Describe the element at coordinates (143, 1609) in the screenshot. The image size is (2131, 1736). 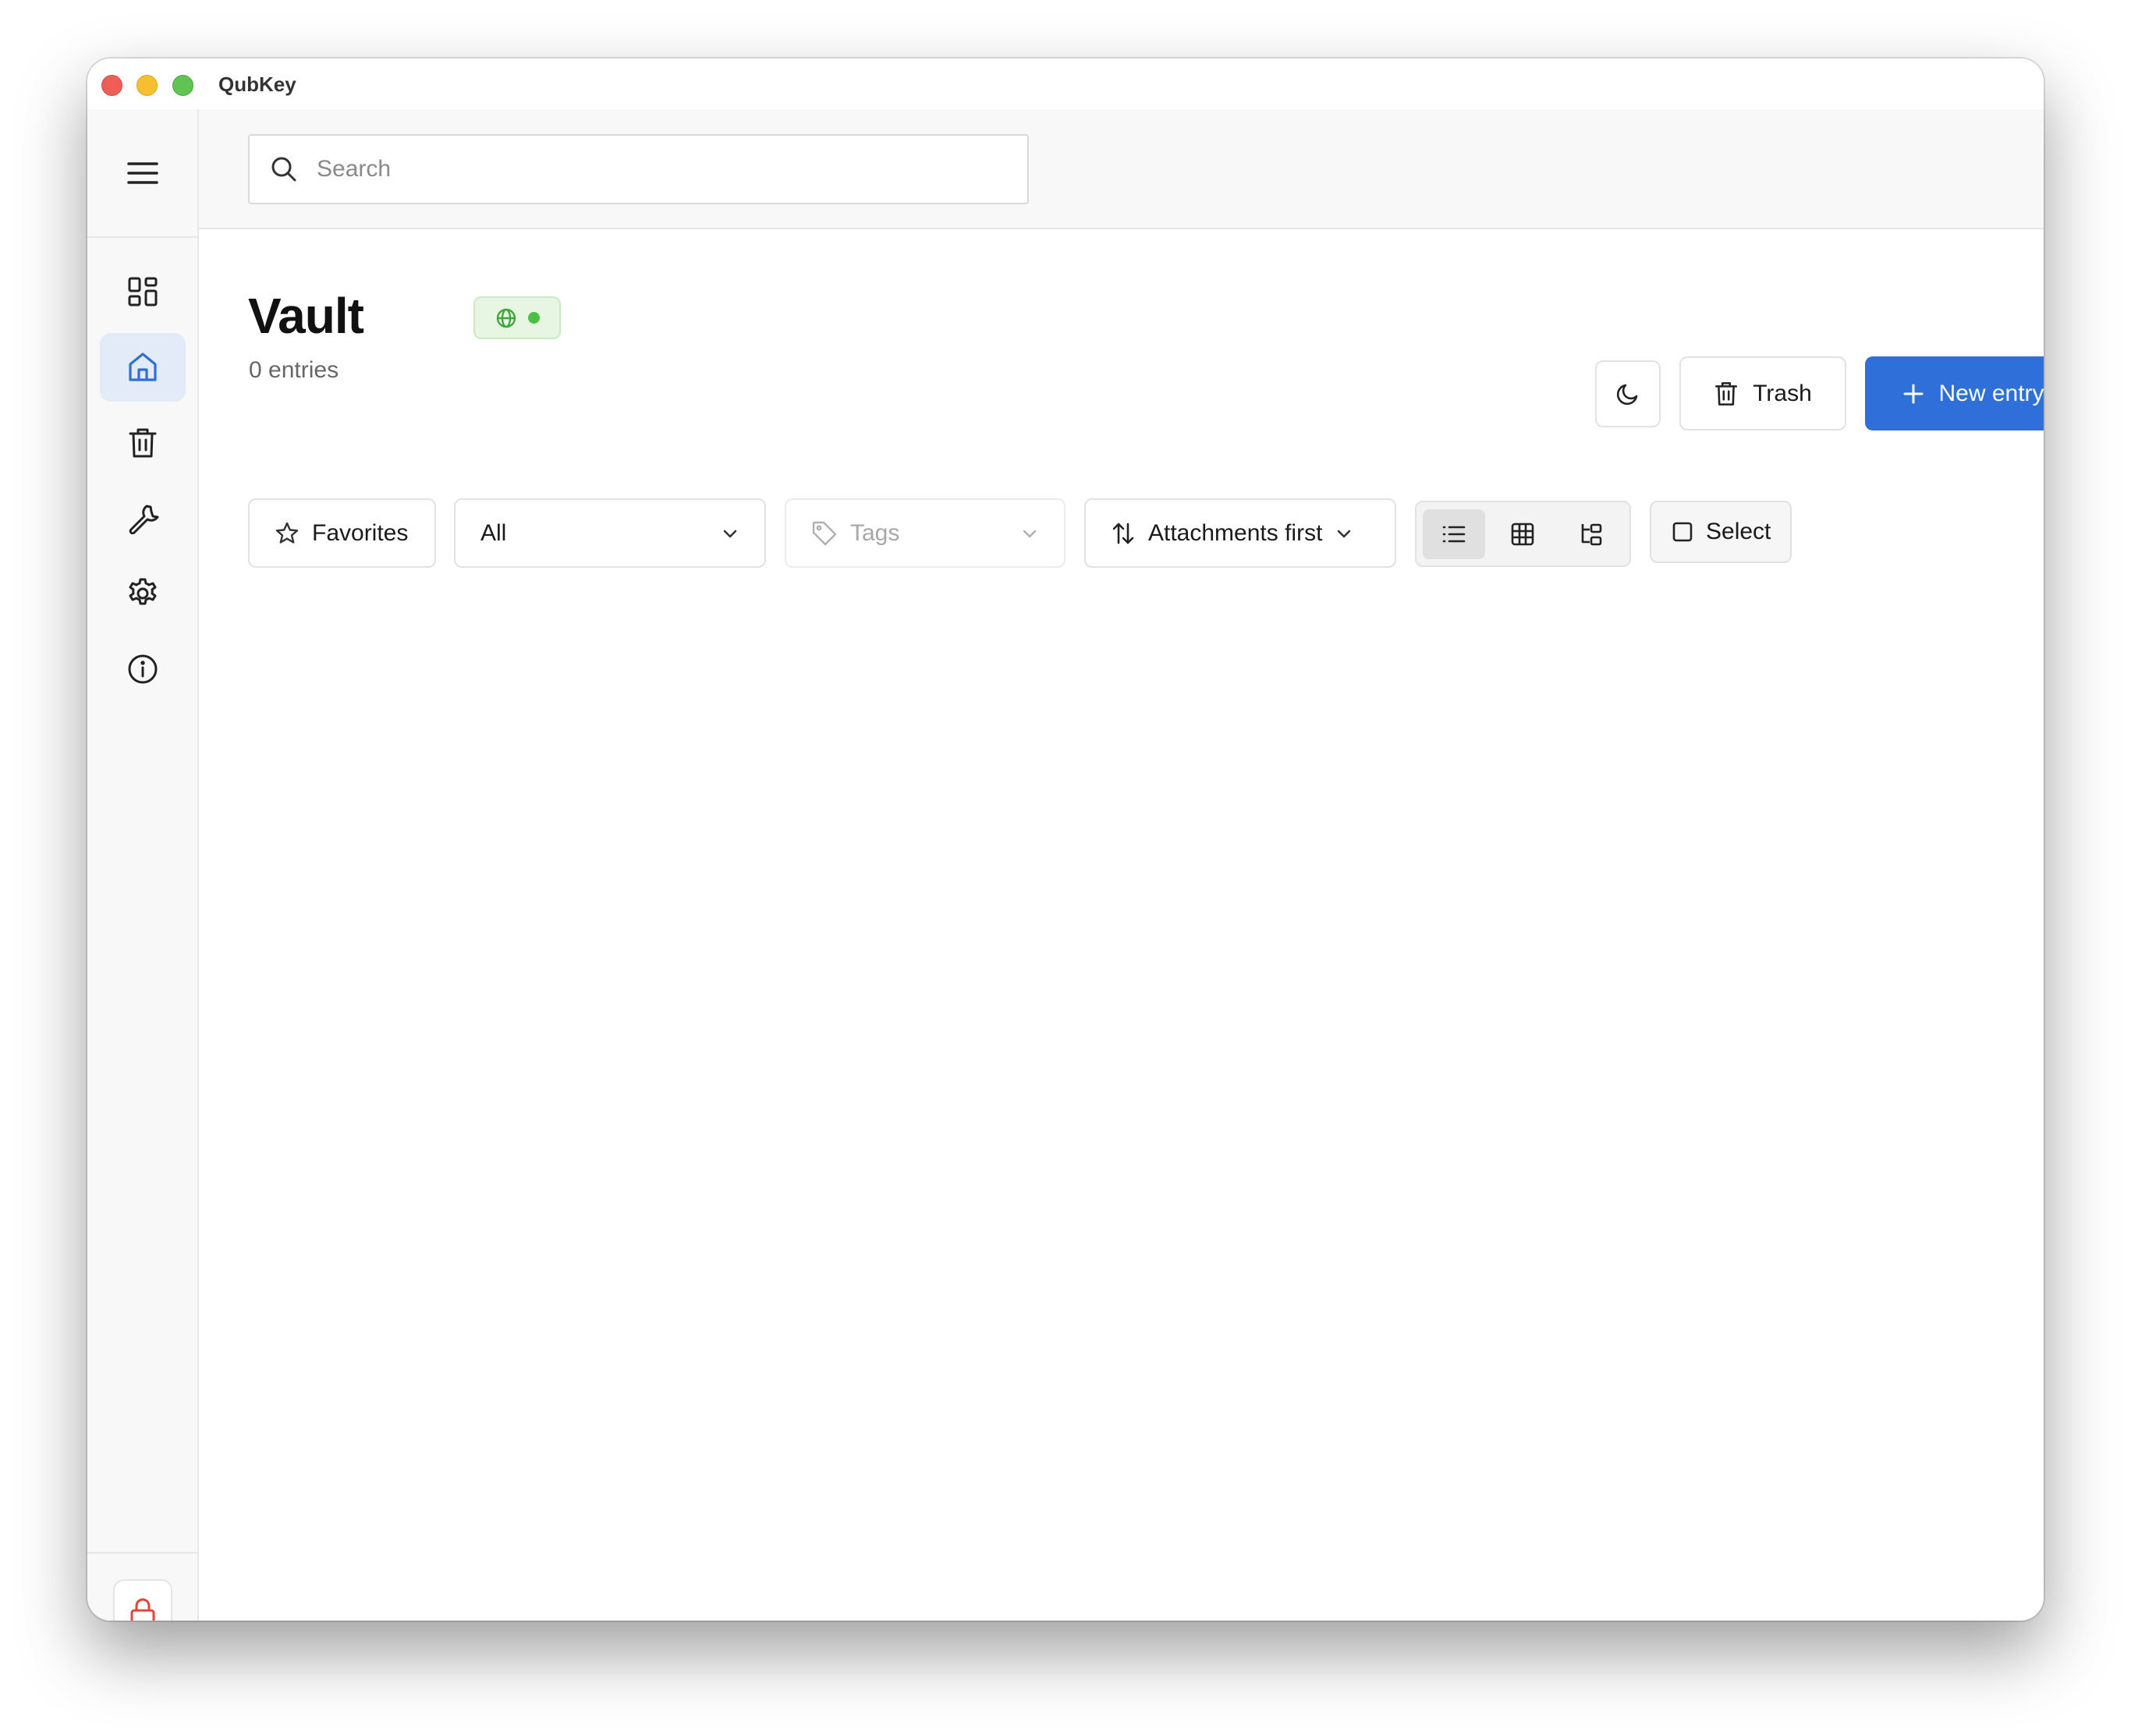
I see `lock-icon` at that location.